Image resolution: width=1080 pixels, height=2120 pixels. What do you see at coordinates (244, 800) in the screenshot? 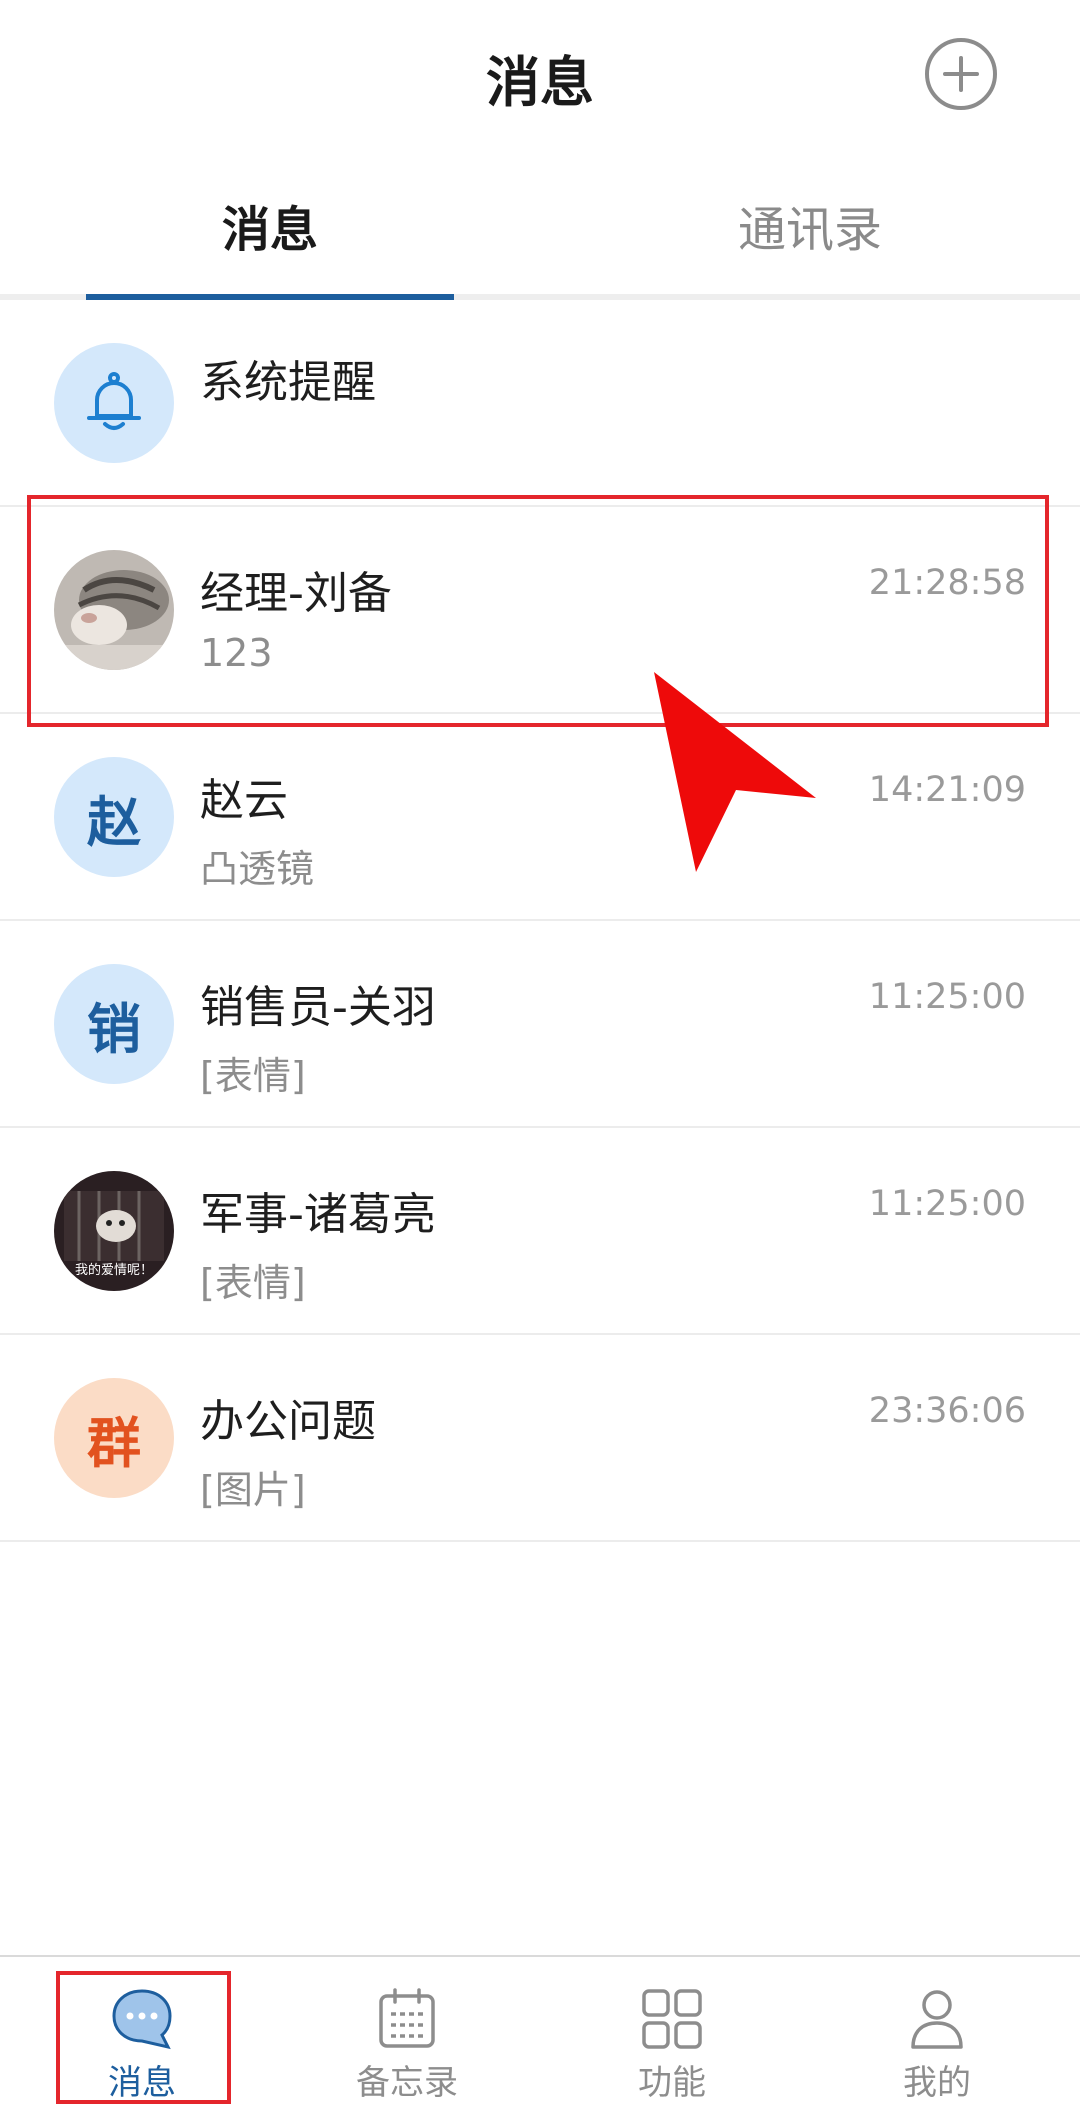
I see `contact-name: 赵云` at bounding box center [244, 800].